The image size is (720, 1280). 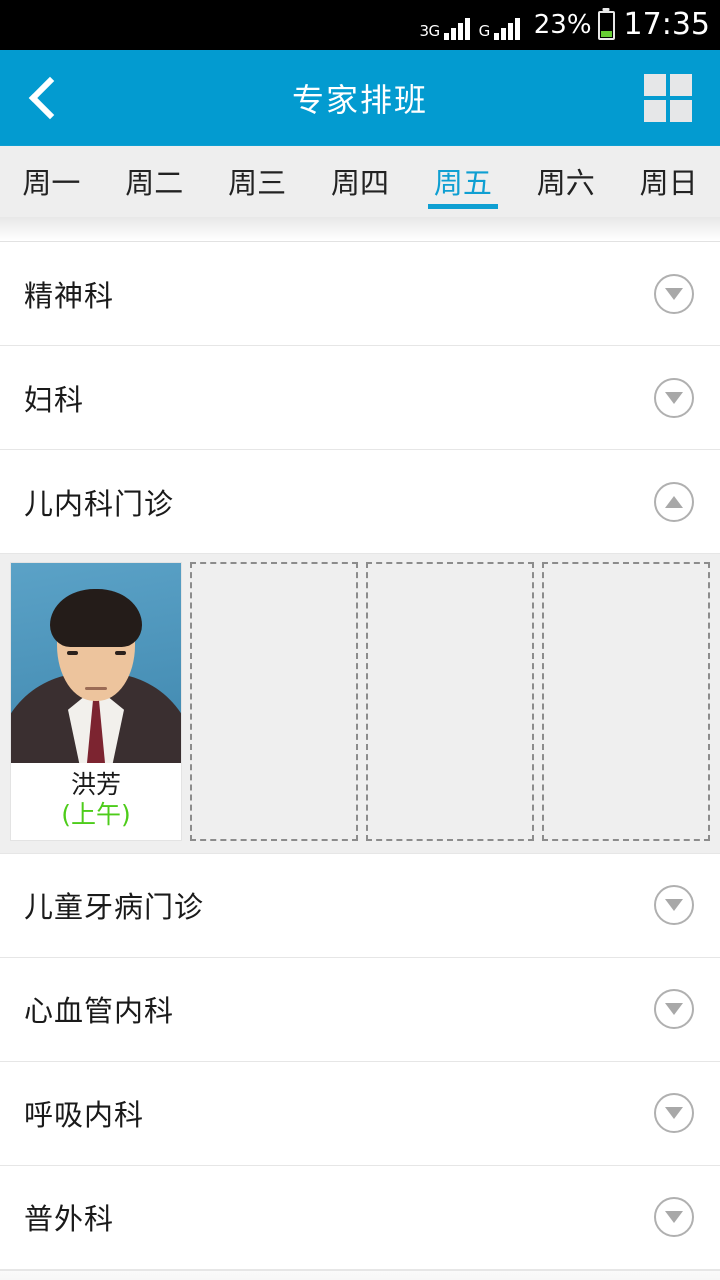 What do you see at coordinates (666, 24) in the screenshot?
I see `clock-label: 17:35` at bounding box center [666, 24].